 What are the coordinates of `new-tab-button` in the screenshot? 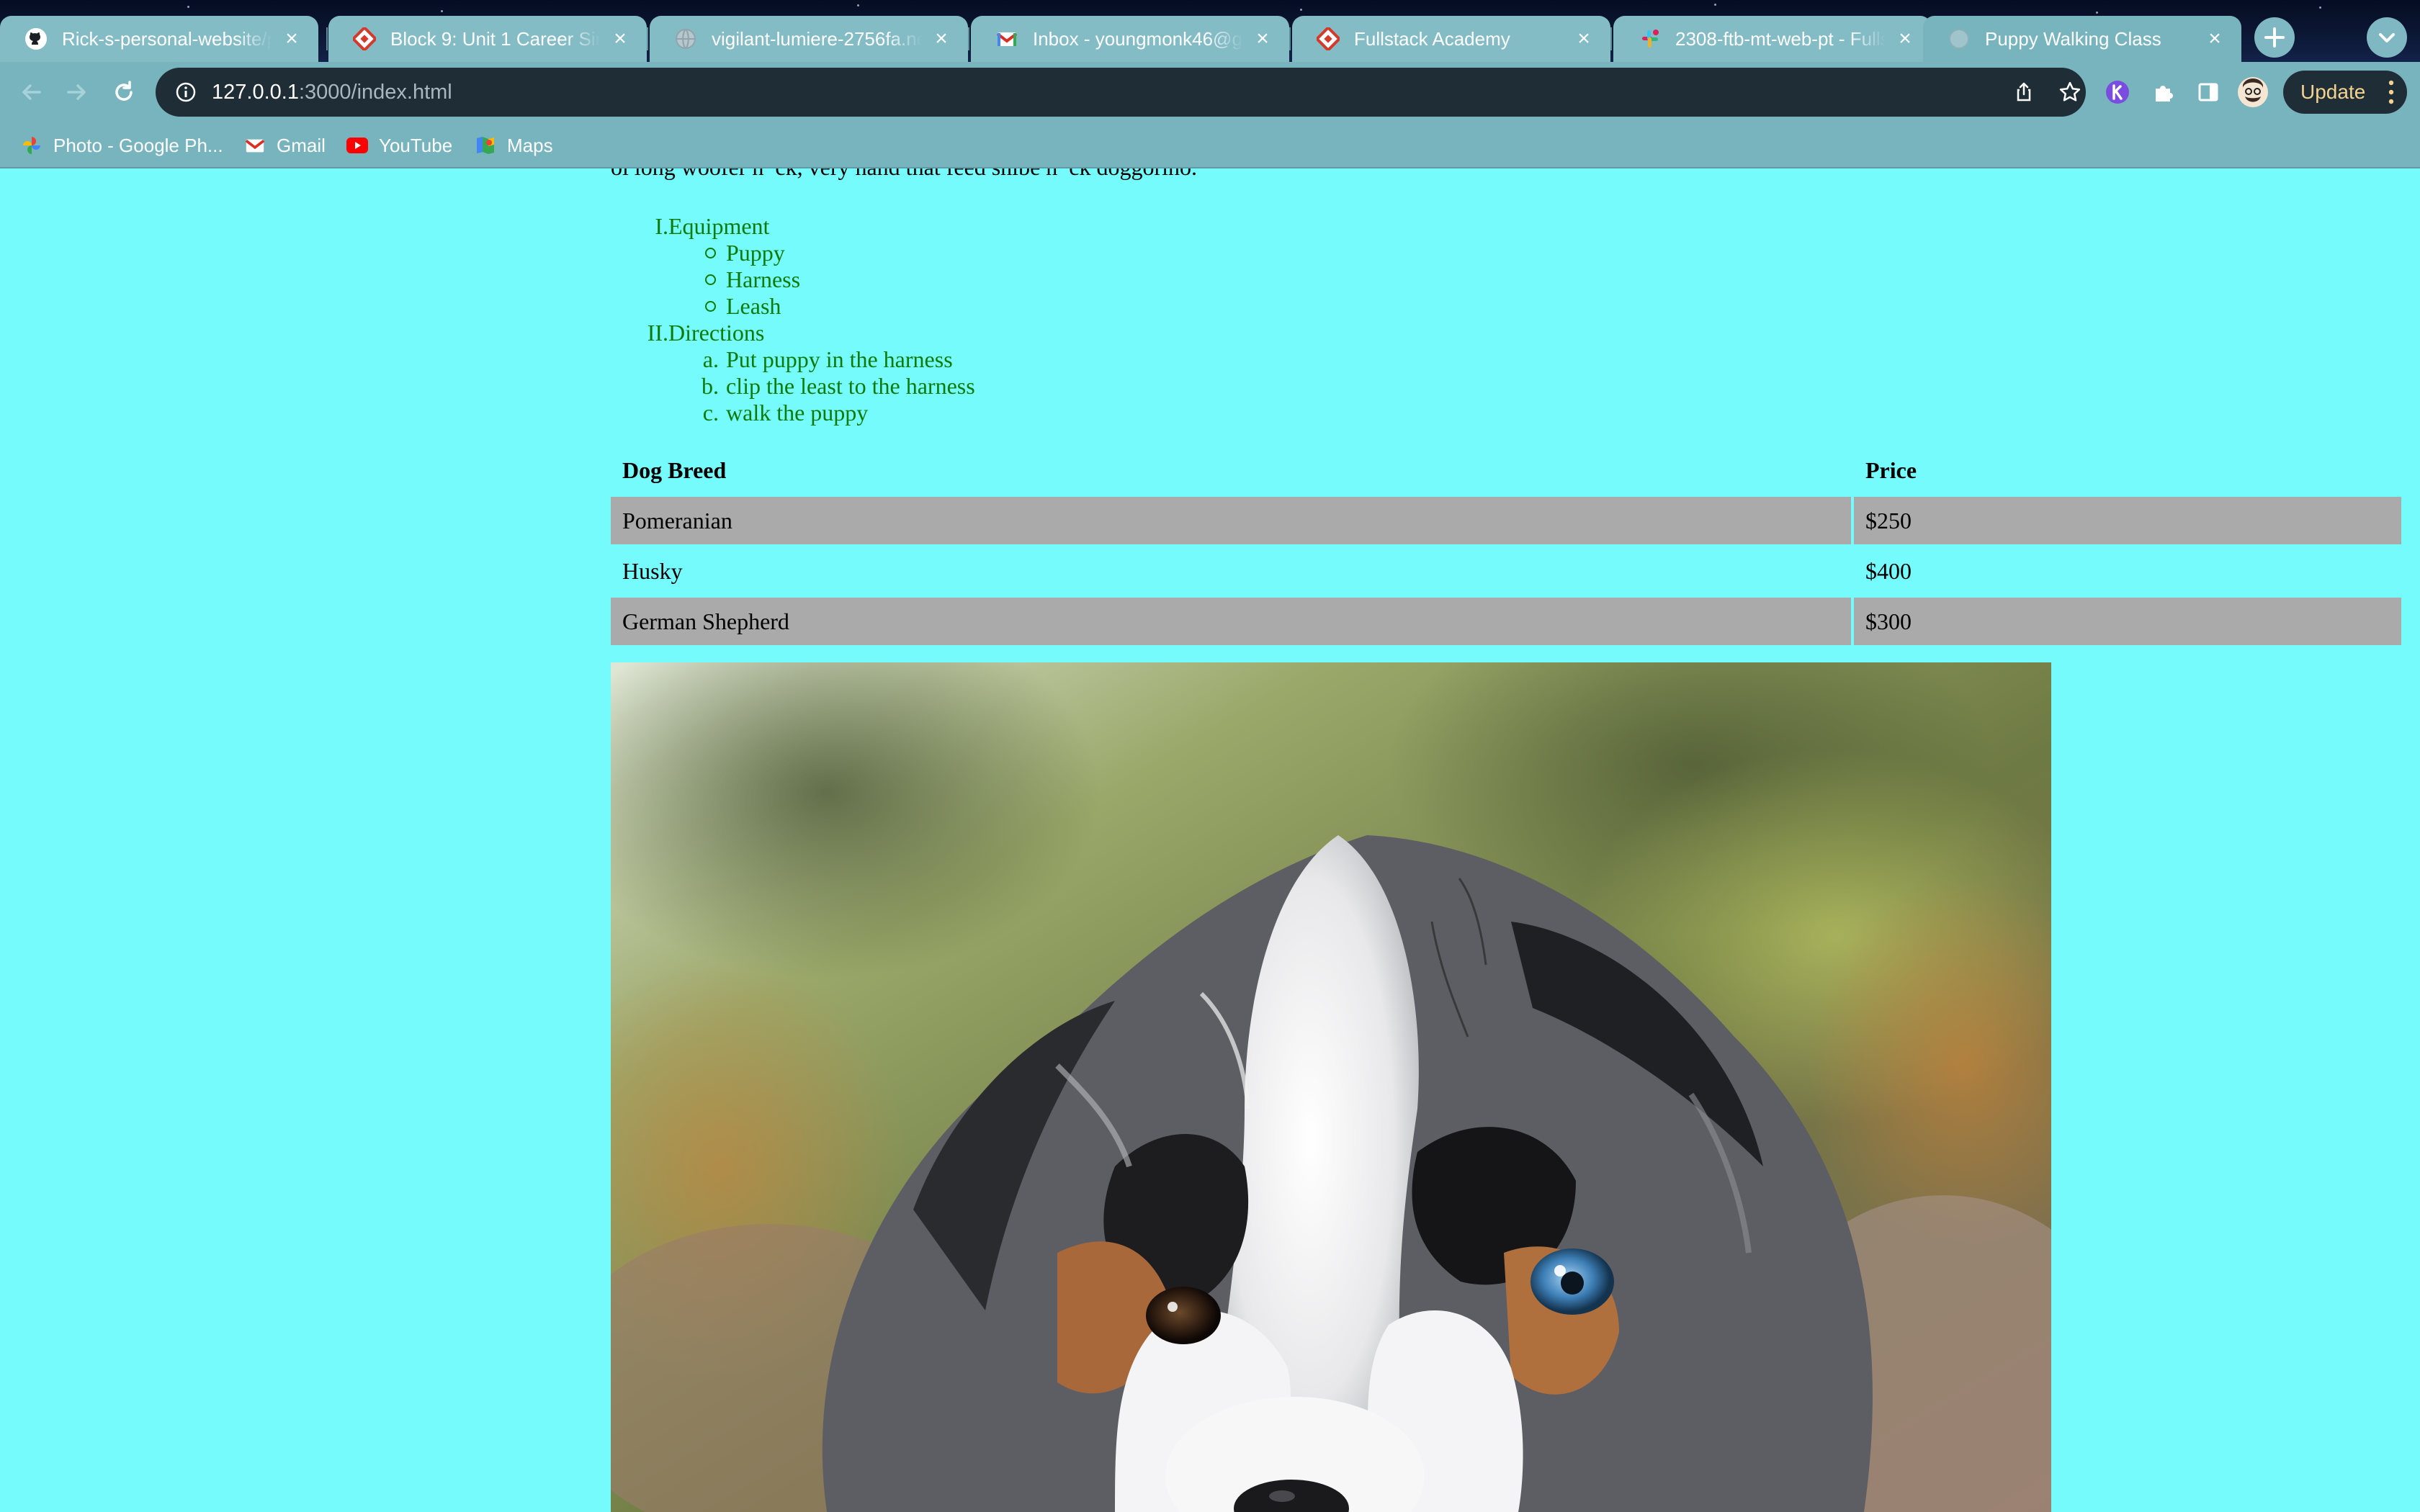 It's located at (2274, 37).